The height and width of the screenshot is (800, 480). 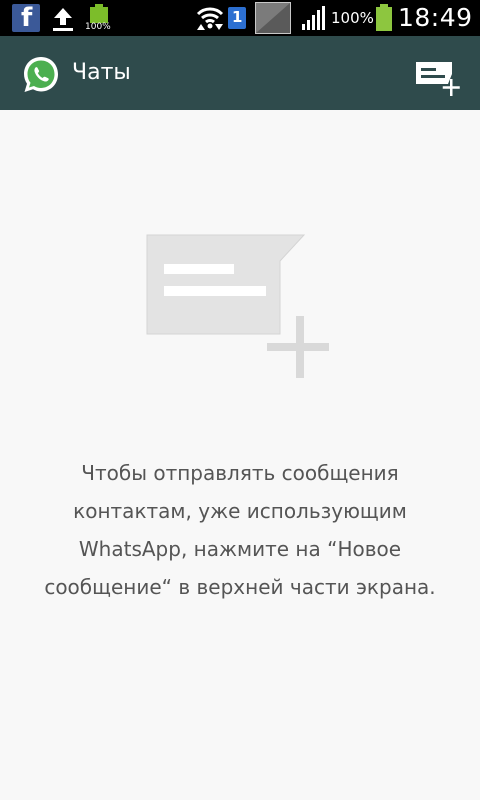 I want to click on gallery-thumbnail-icon, so click(x=273, y=18).